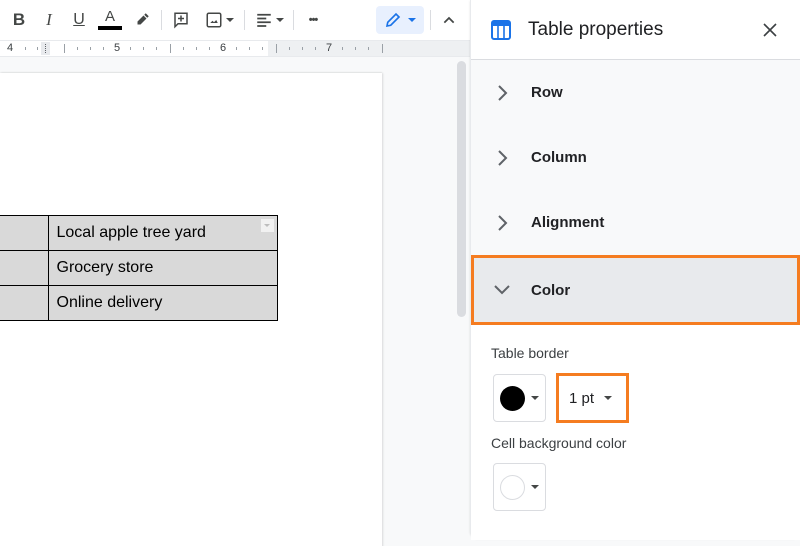 This screenshot has height=546, width=800. I want to click on horizontal-ruler: 4 5 6 7, so click(235, 48).